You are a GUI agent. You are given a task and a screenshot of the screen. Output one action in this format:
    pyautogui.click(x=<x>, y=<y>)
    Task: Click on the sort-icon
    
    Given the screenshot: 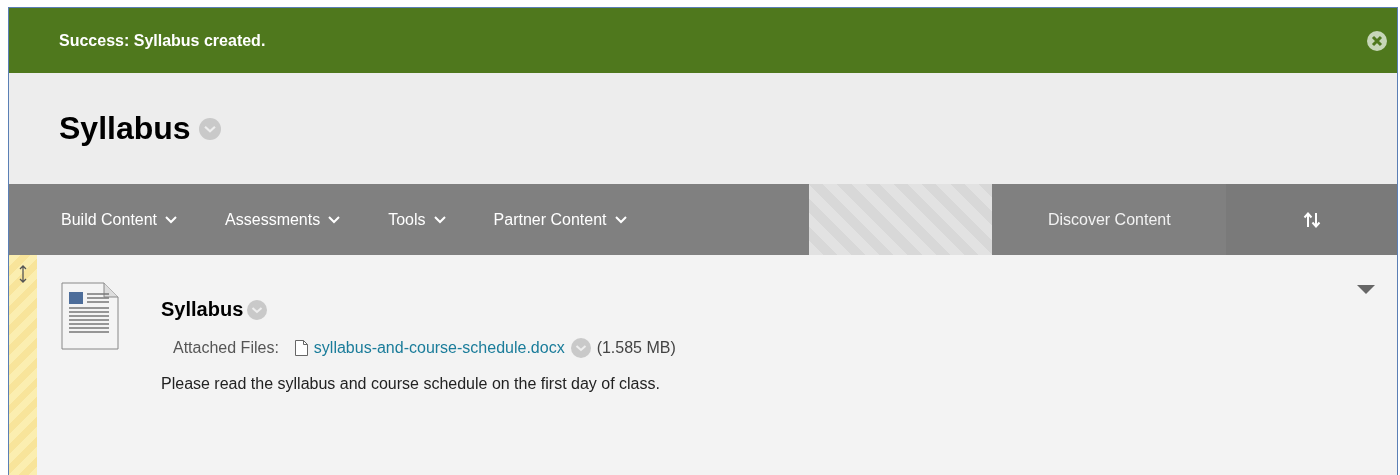 What is the action you would take?
    pyautogui.click(x=1311, y=219)
    